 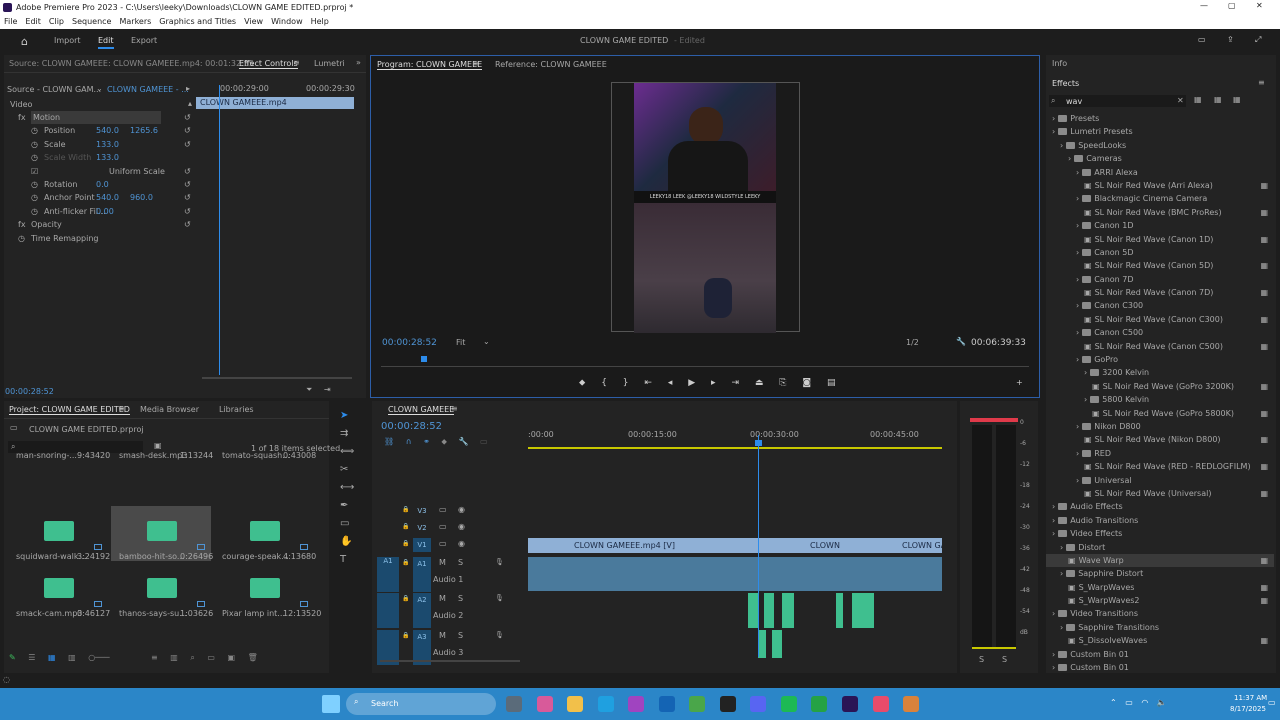 I want to click on mute-button: M, so click(x=442, y=635).